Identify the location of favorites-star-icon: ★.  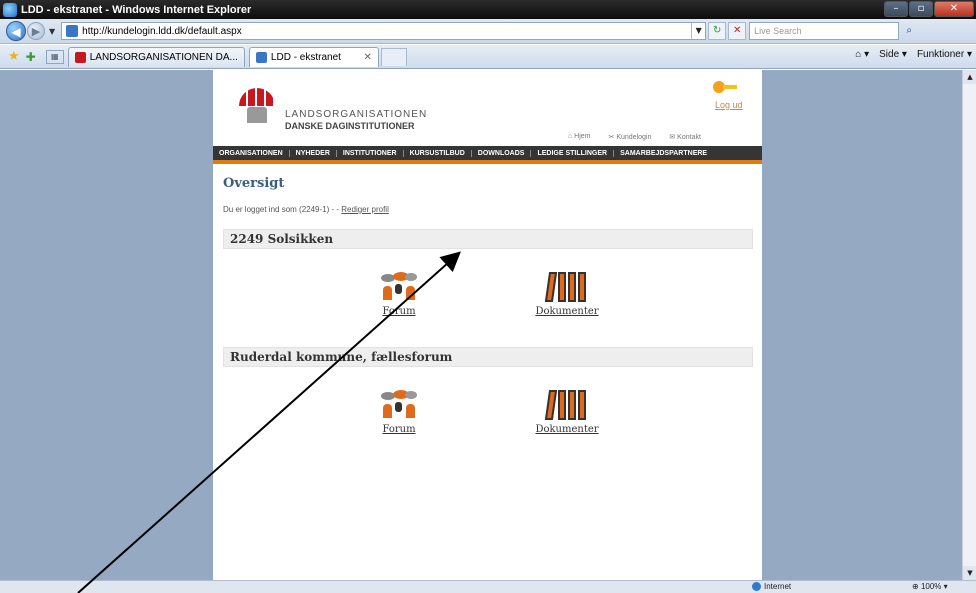
(14, 56).